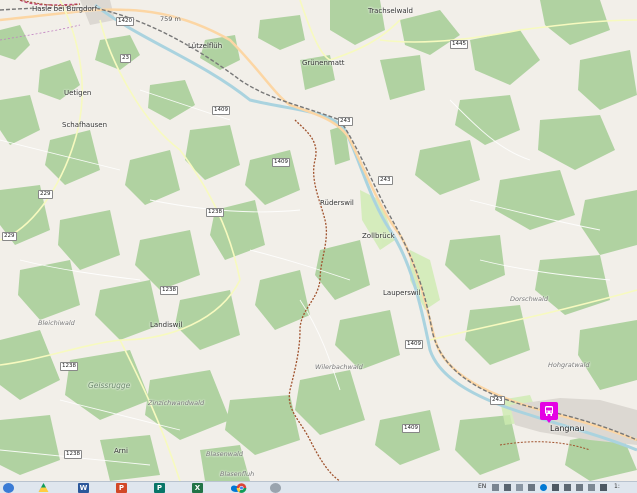 The width and height of the screenshot is (637, 493). Describe the element at coordinates (215, 212) in the screenshot. I see `road-shield-1238-a: 1238` at that location.